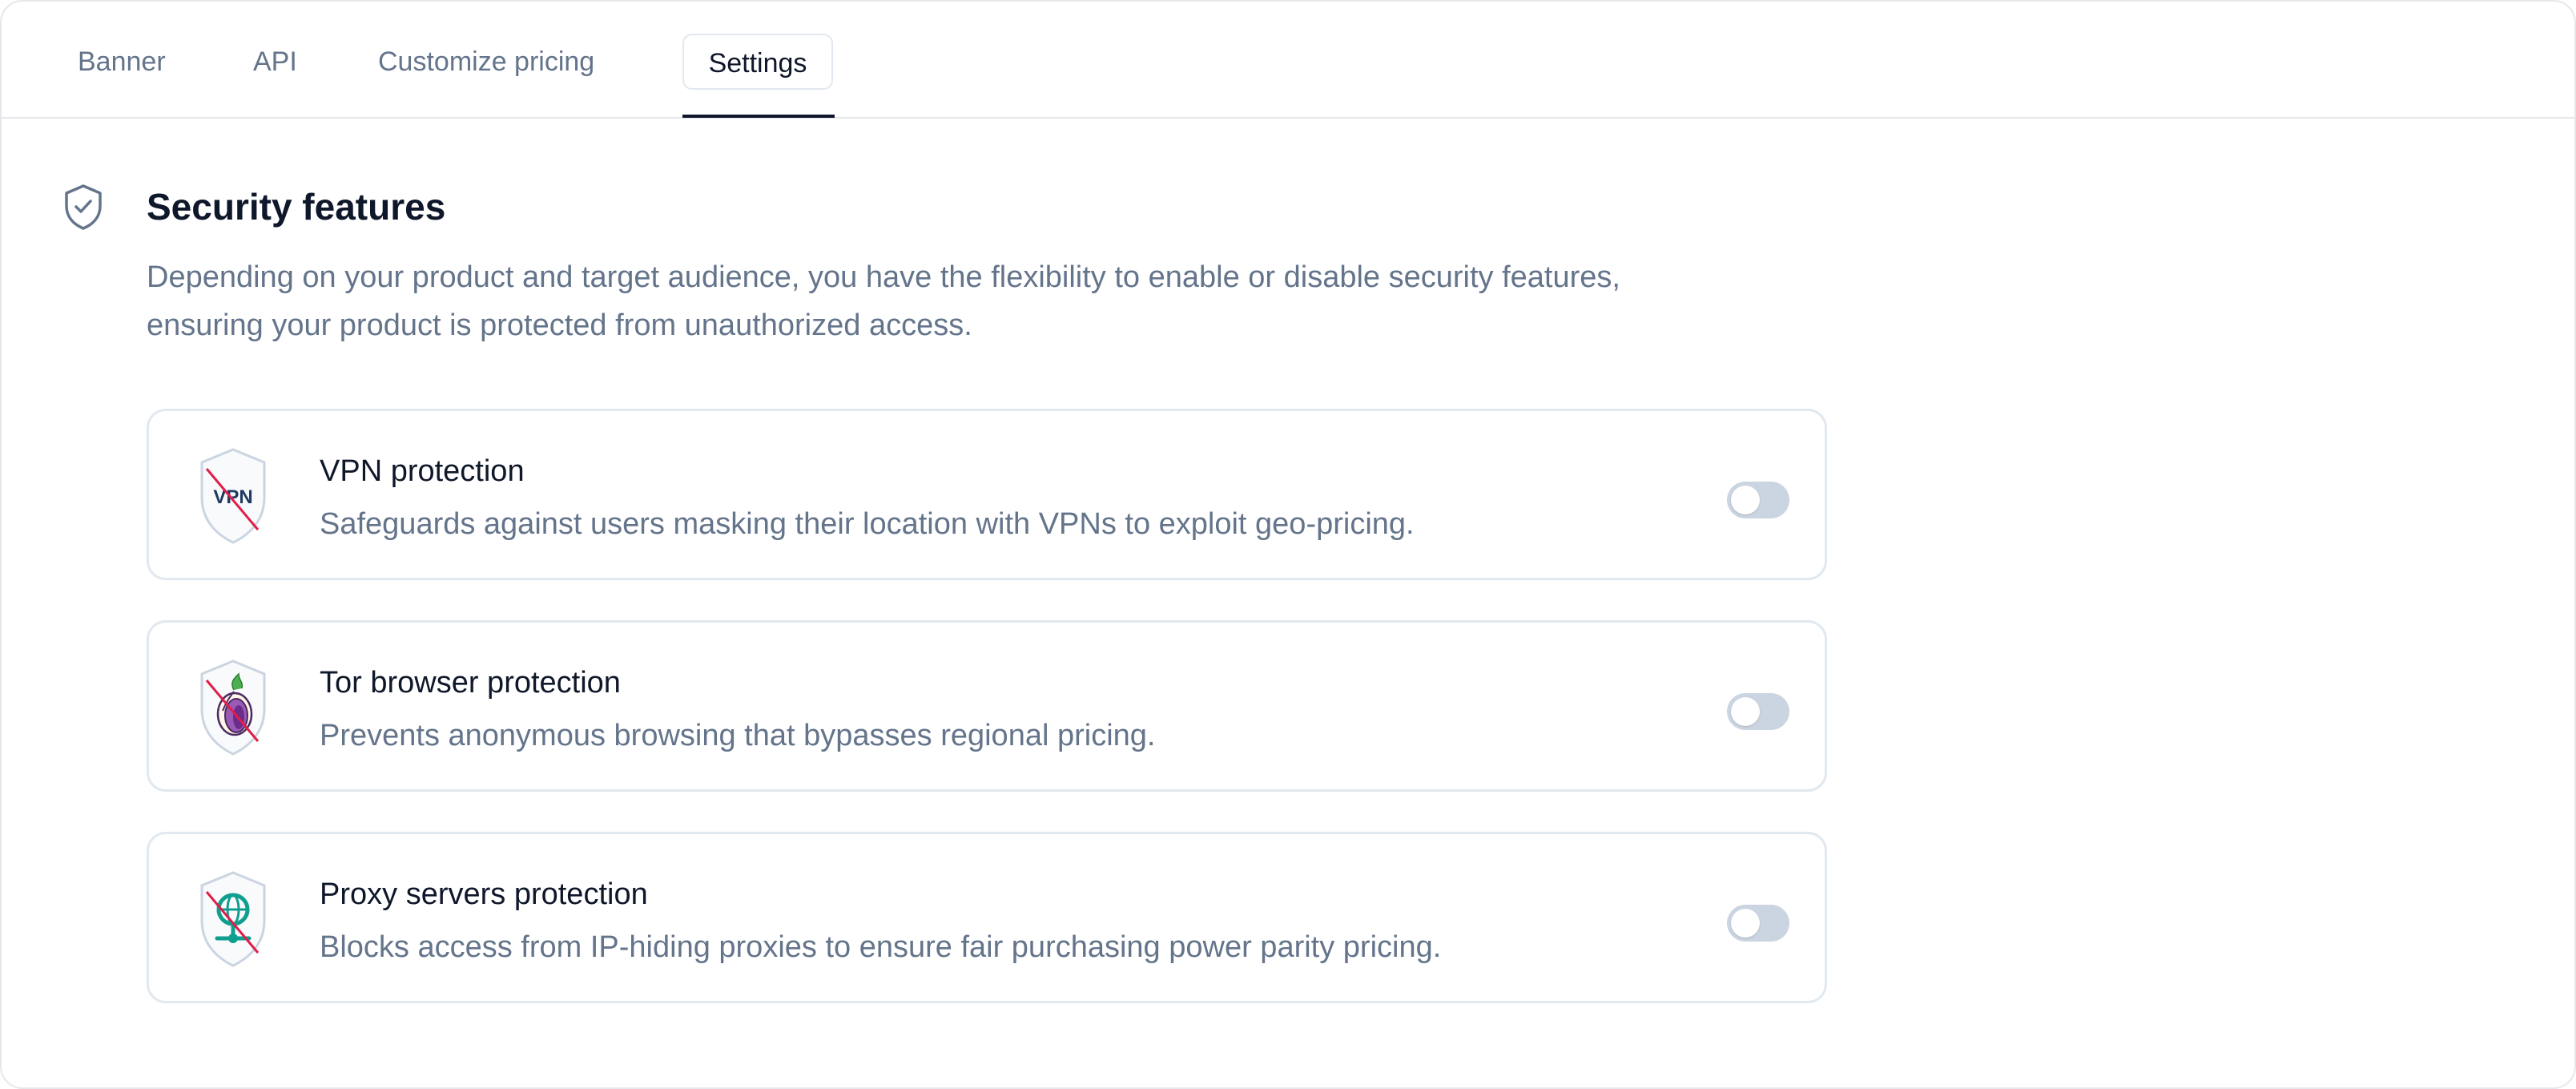 This screenshot has width=2576, height=1089. I want to click on shield-check-icon, so click(83, 207).